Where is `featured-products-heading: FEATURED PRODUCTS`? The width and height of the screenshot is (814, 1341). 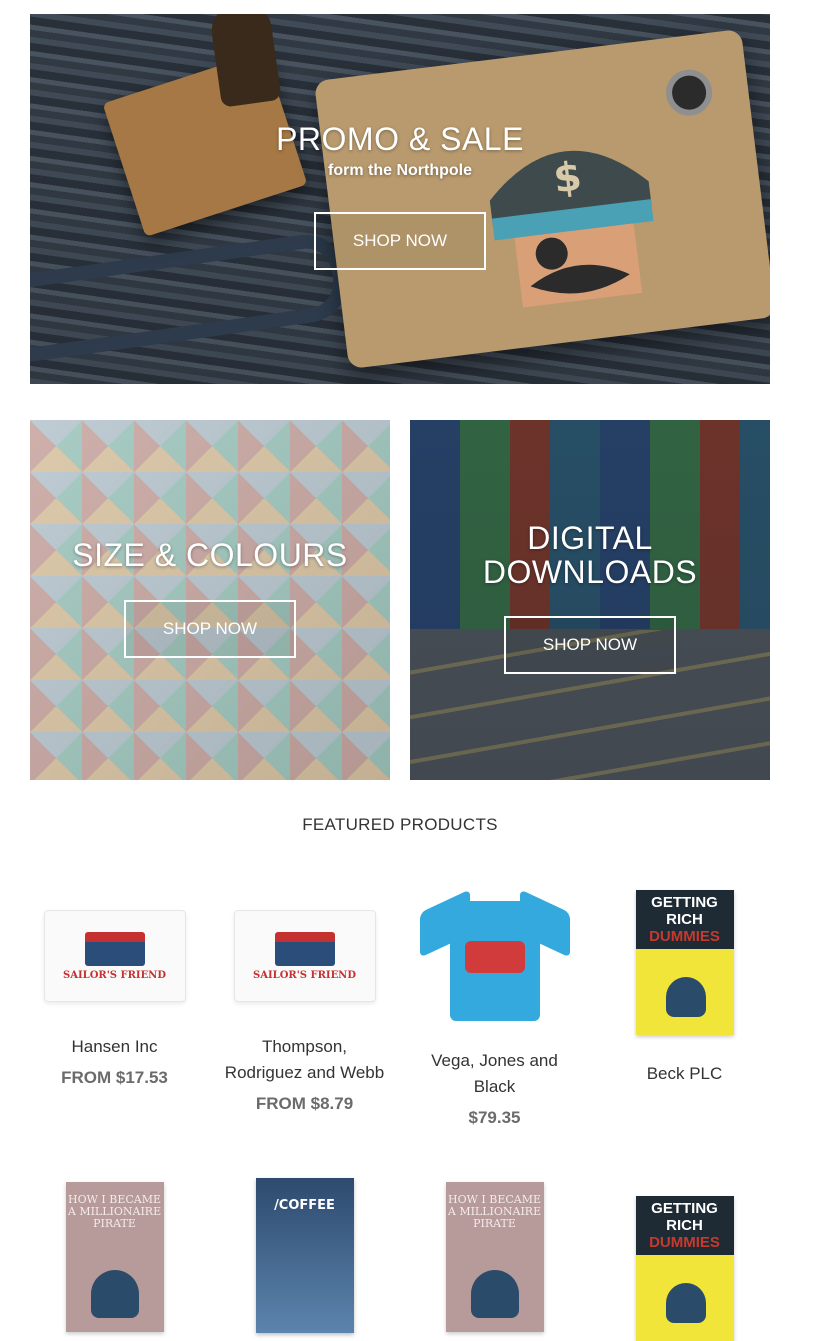
featured-products-heading: FEATURED PRODUCTS is located at coordinates (400, 824).